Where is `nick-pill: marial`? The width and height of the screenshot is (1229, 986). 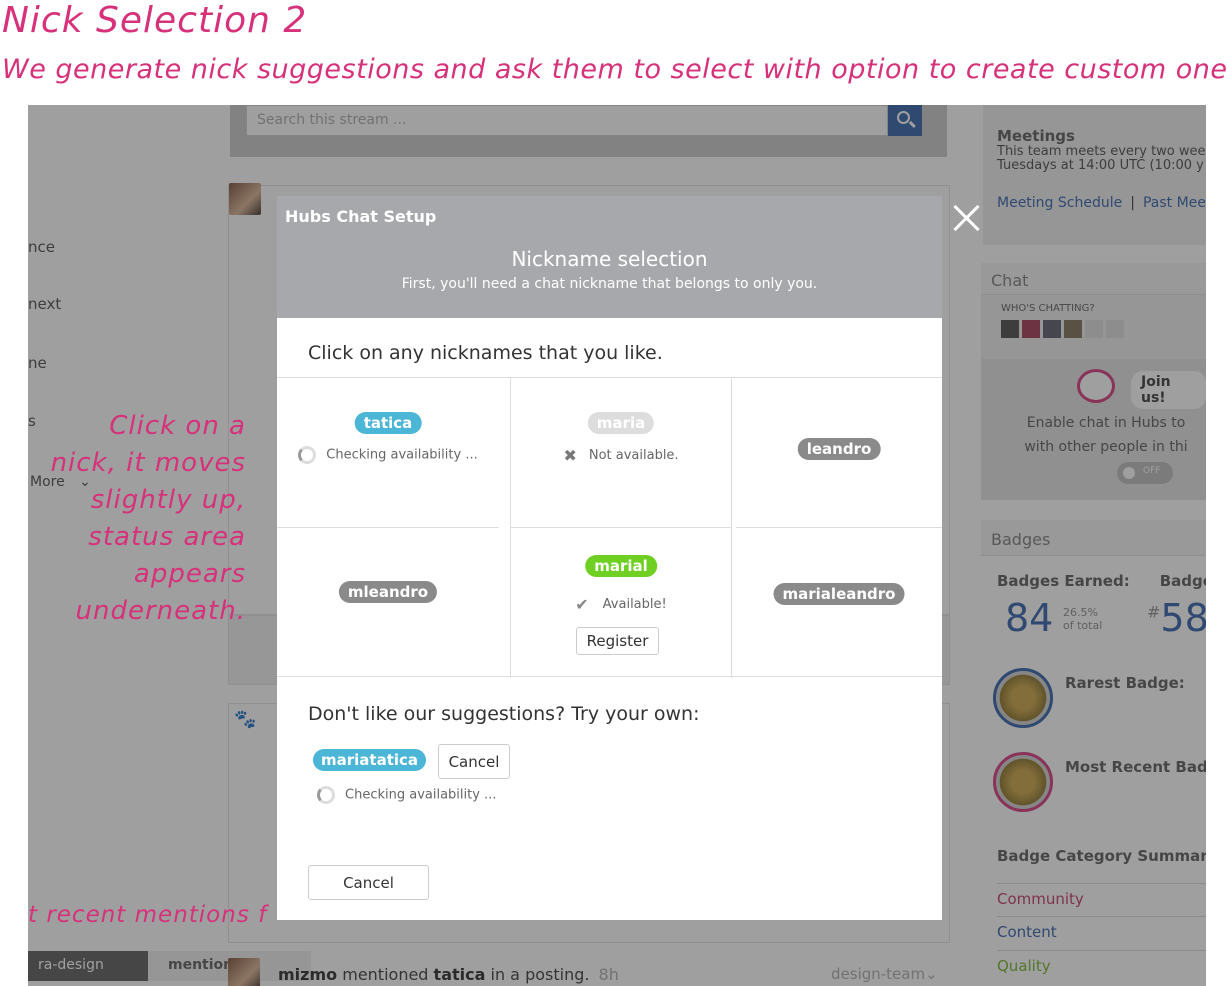
nick-pill: marial is located at coordinates (621, 566).